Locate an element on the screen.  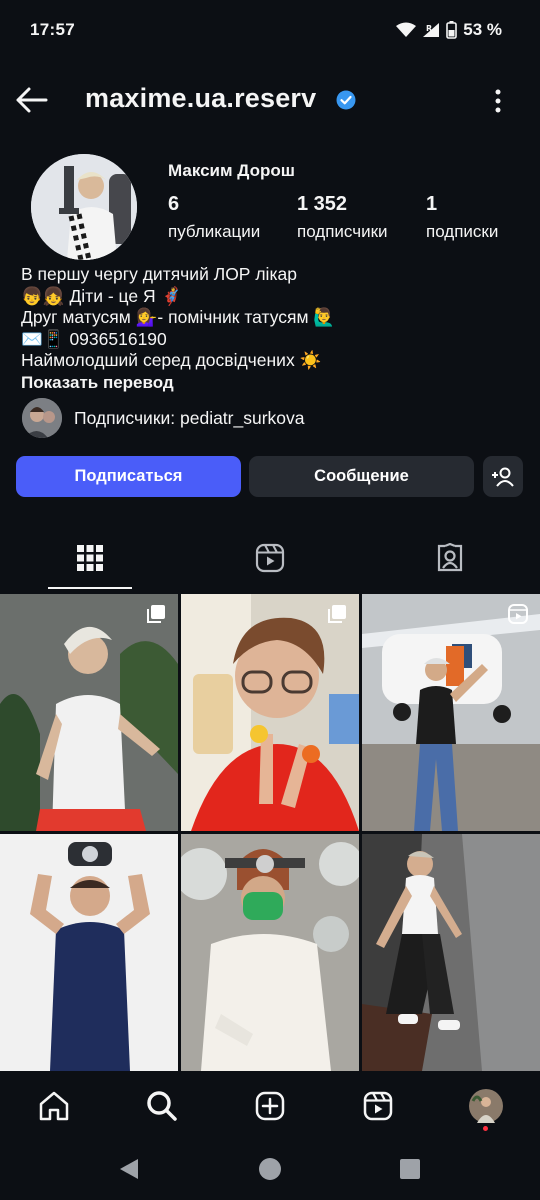
arrow-left-icon is located at coordinates (32, 100).